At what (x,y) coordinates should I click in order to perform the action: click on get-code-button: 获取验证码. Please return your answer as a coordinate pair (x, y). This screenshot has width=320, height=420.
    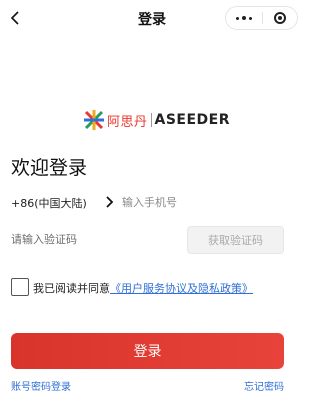
    Looking at the image, I should click on (235, 240).